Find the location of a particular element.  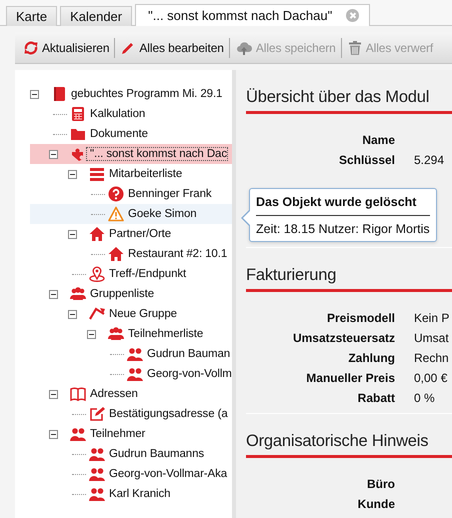

toolbar-button: Alles bearbeiten is located at coordinates (172, 48).